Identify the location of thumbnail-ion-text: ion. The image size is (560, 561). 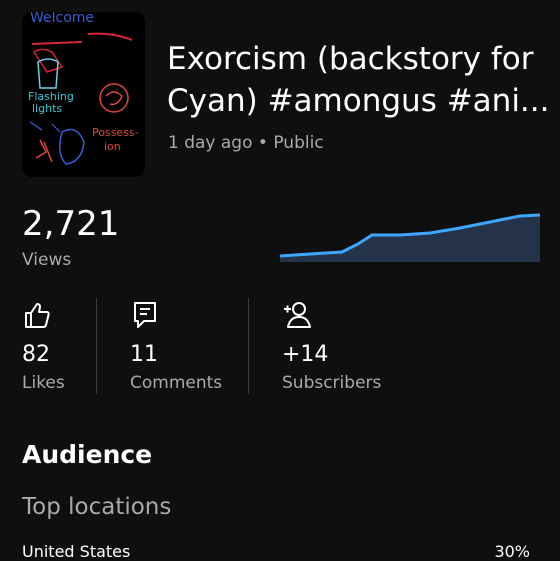
(112, 146).